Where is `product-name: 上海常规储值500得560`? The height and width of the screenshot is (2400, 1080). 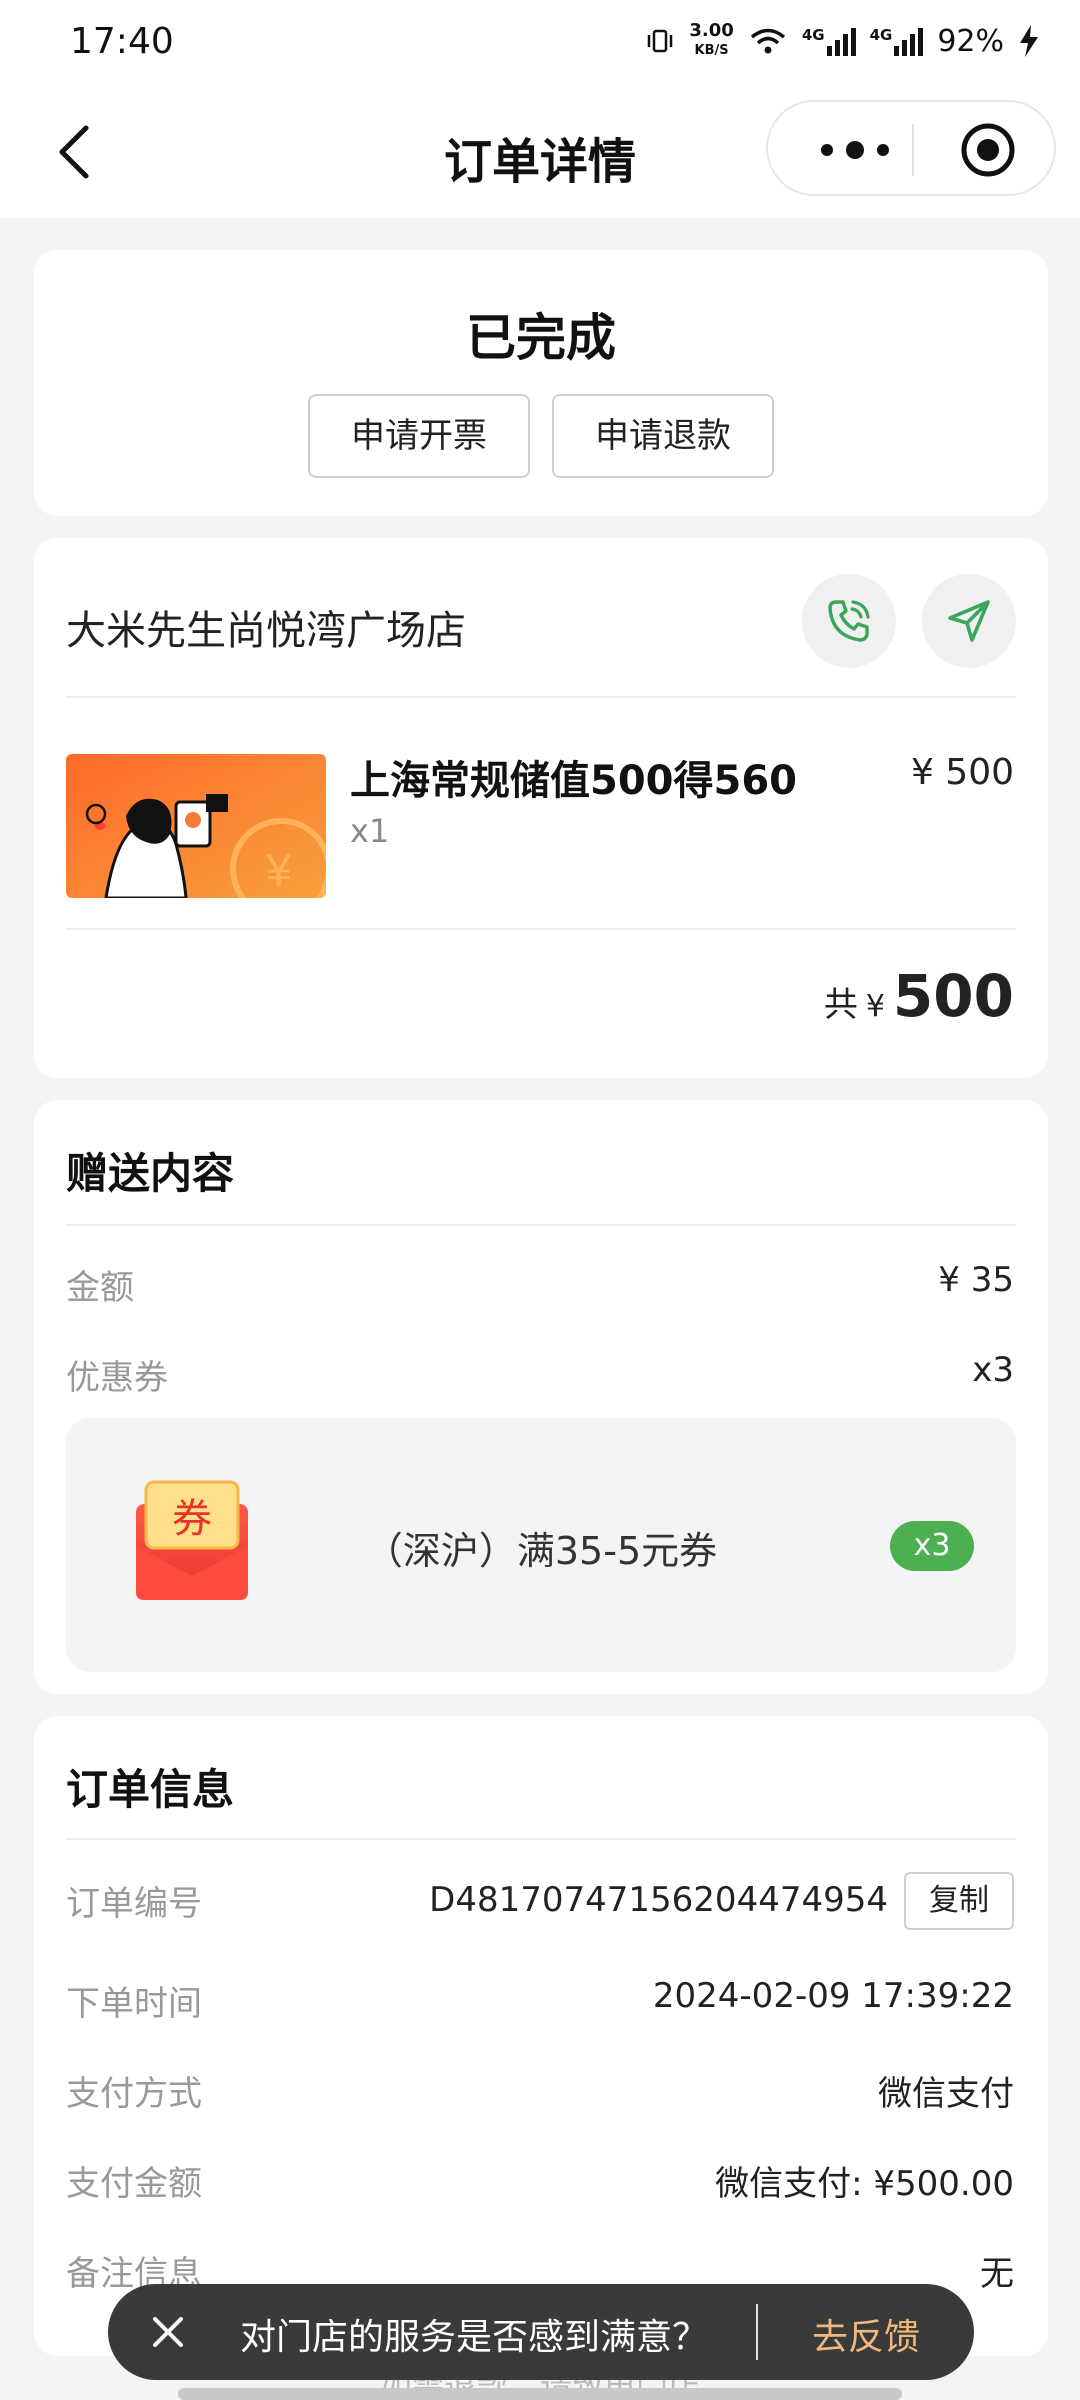 product-name: 上海常规储值500得560 is located at coordinates (573, 781).